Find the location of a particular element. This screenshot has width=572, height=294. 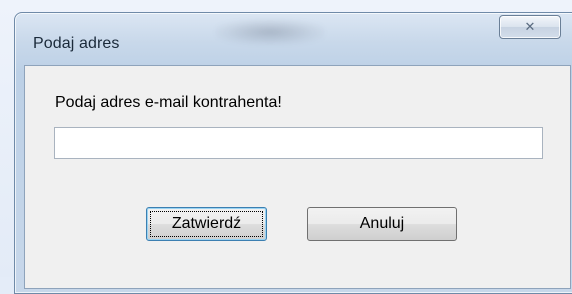

close-button: ✕ is located at coordinates (530, 27).